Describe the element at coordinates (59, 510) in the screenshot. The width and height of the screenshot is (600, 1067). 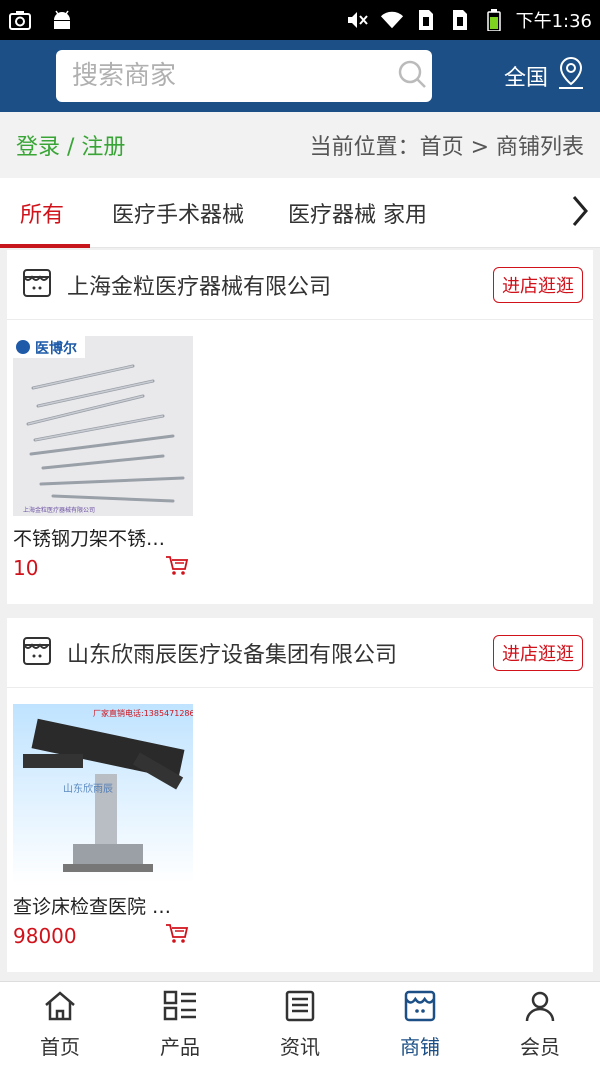
I see `image-caption: 上海金粒医疗器械有限公司` at that location.